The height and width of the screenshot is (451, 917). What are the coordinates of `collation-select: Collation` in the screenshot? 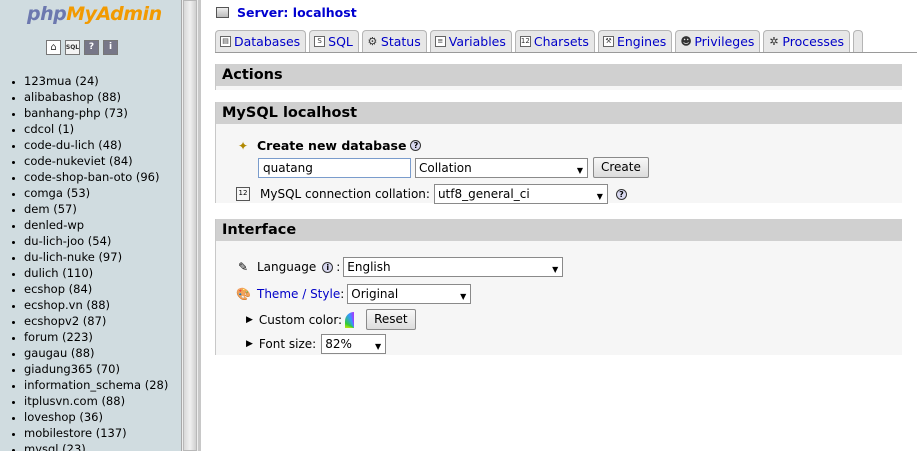 It's located at (501, 168).